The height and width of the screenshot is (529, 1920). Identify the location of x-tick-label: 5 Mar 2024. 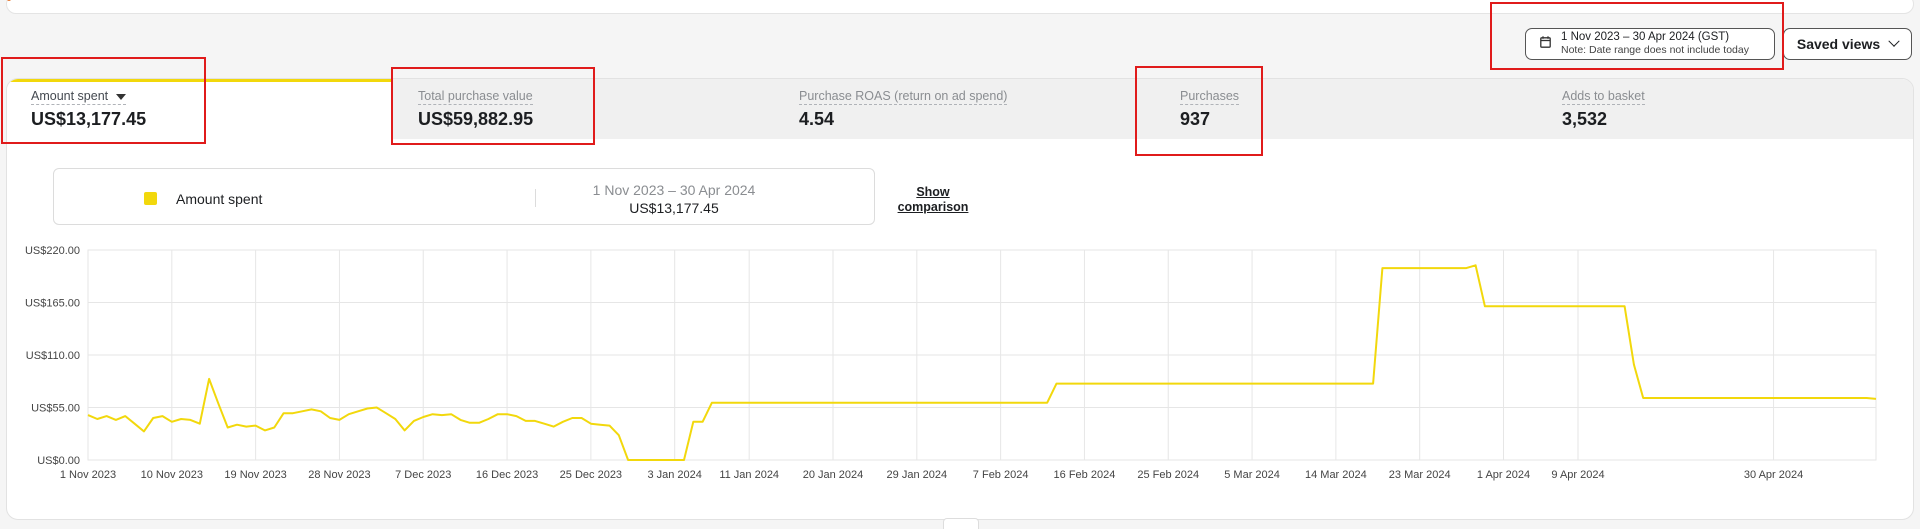
(1252, 475).